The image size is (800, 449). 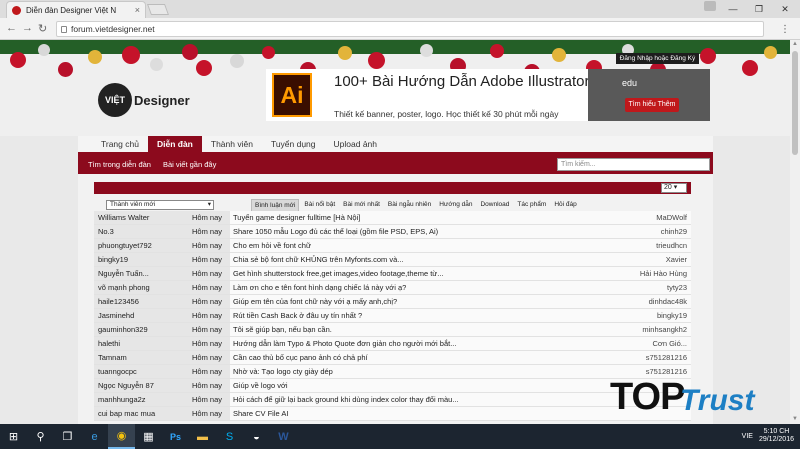 What do you see at coordinates (652, 105) in the screenshot?
I see `ad-cta-button: Tìm hiểu Thêm` at bounding box center [652, 105].